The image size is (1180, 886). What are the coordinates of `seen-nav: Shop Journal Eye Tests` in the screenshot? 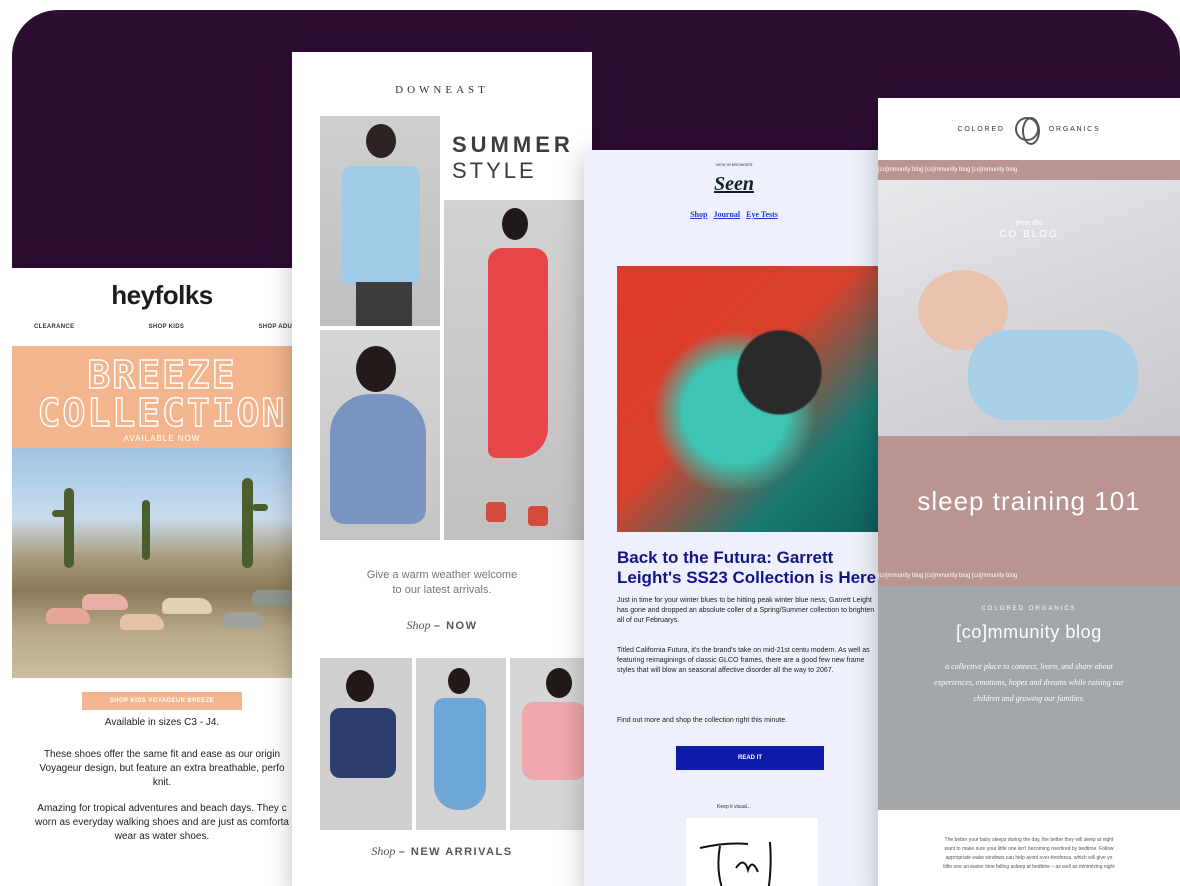 It's located at (734, 214).